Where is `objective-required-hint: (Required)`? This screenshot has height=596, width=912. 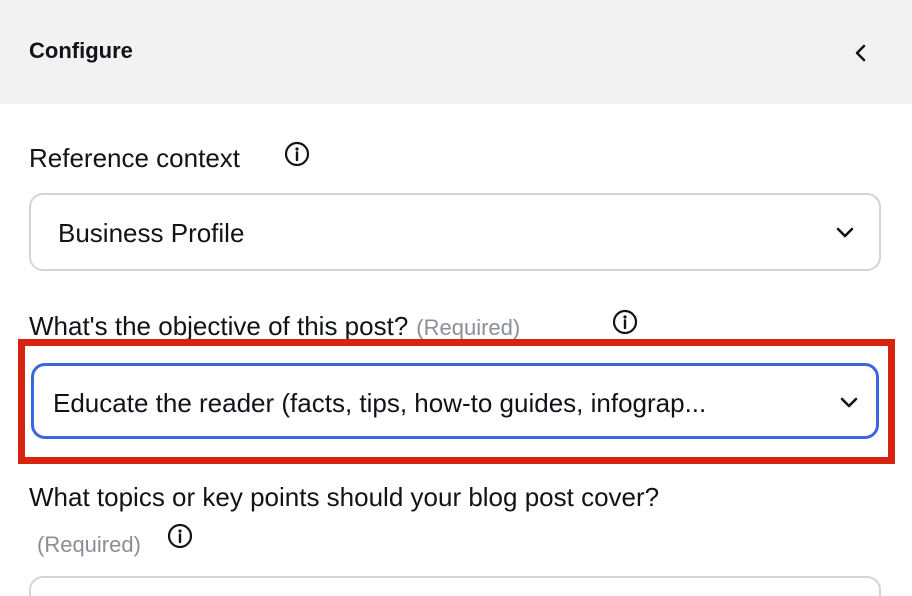 objective-required-hint: (Required) is located at coordinates (468, 327).